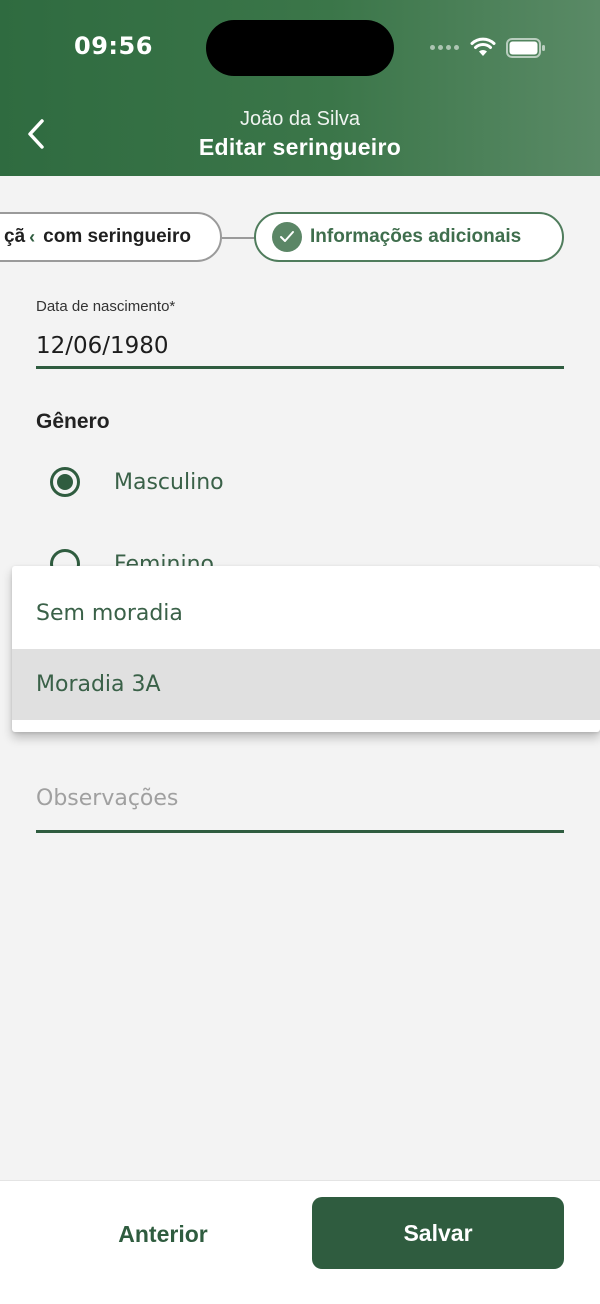 The height and width of the screenshot is (1304, 600). What do you see at coordinates (117, 236) in the screenshot?
I see `step-previous-label: com seringueiro` at bounding box center [117, 236].